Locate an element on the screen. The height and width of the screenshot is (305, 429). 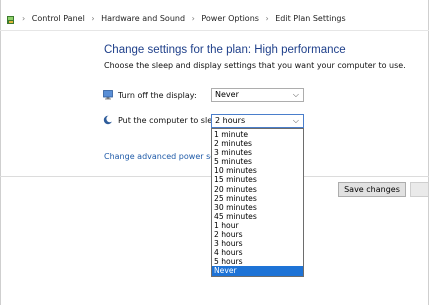
sleep-option: 2 hours is located at coordinates (257, 234).